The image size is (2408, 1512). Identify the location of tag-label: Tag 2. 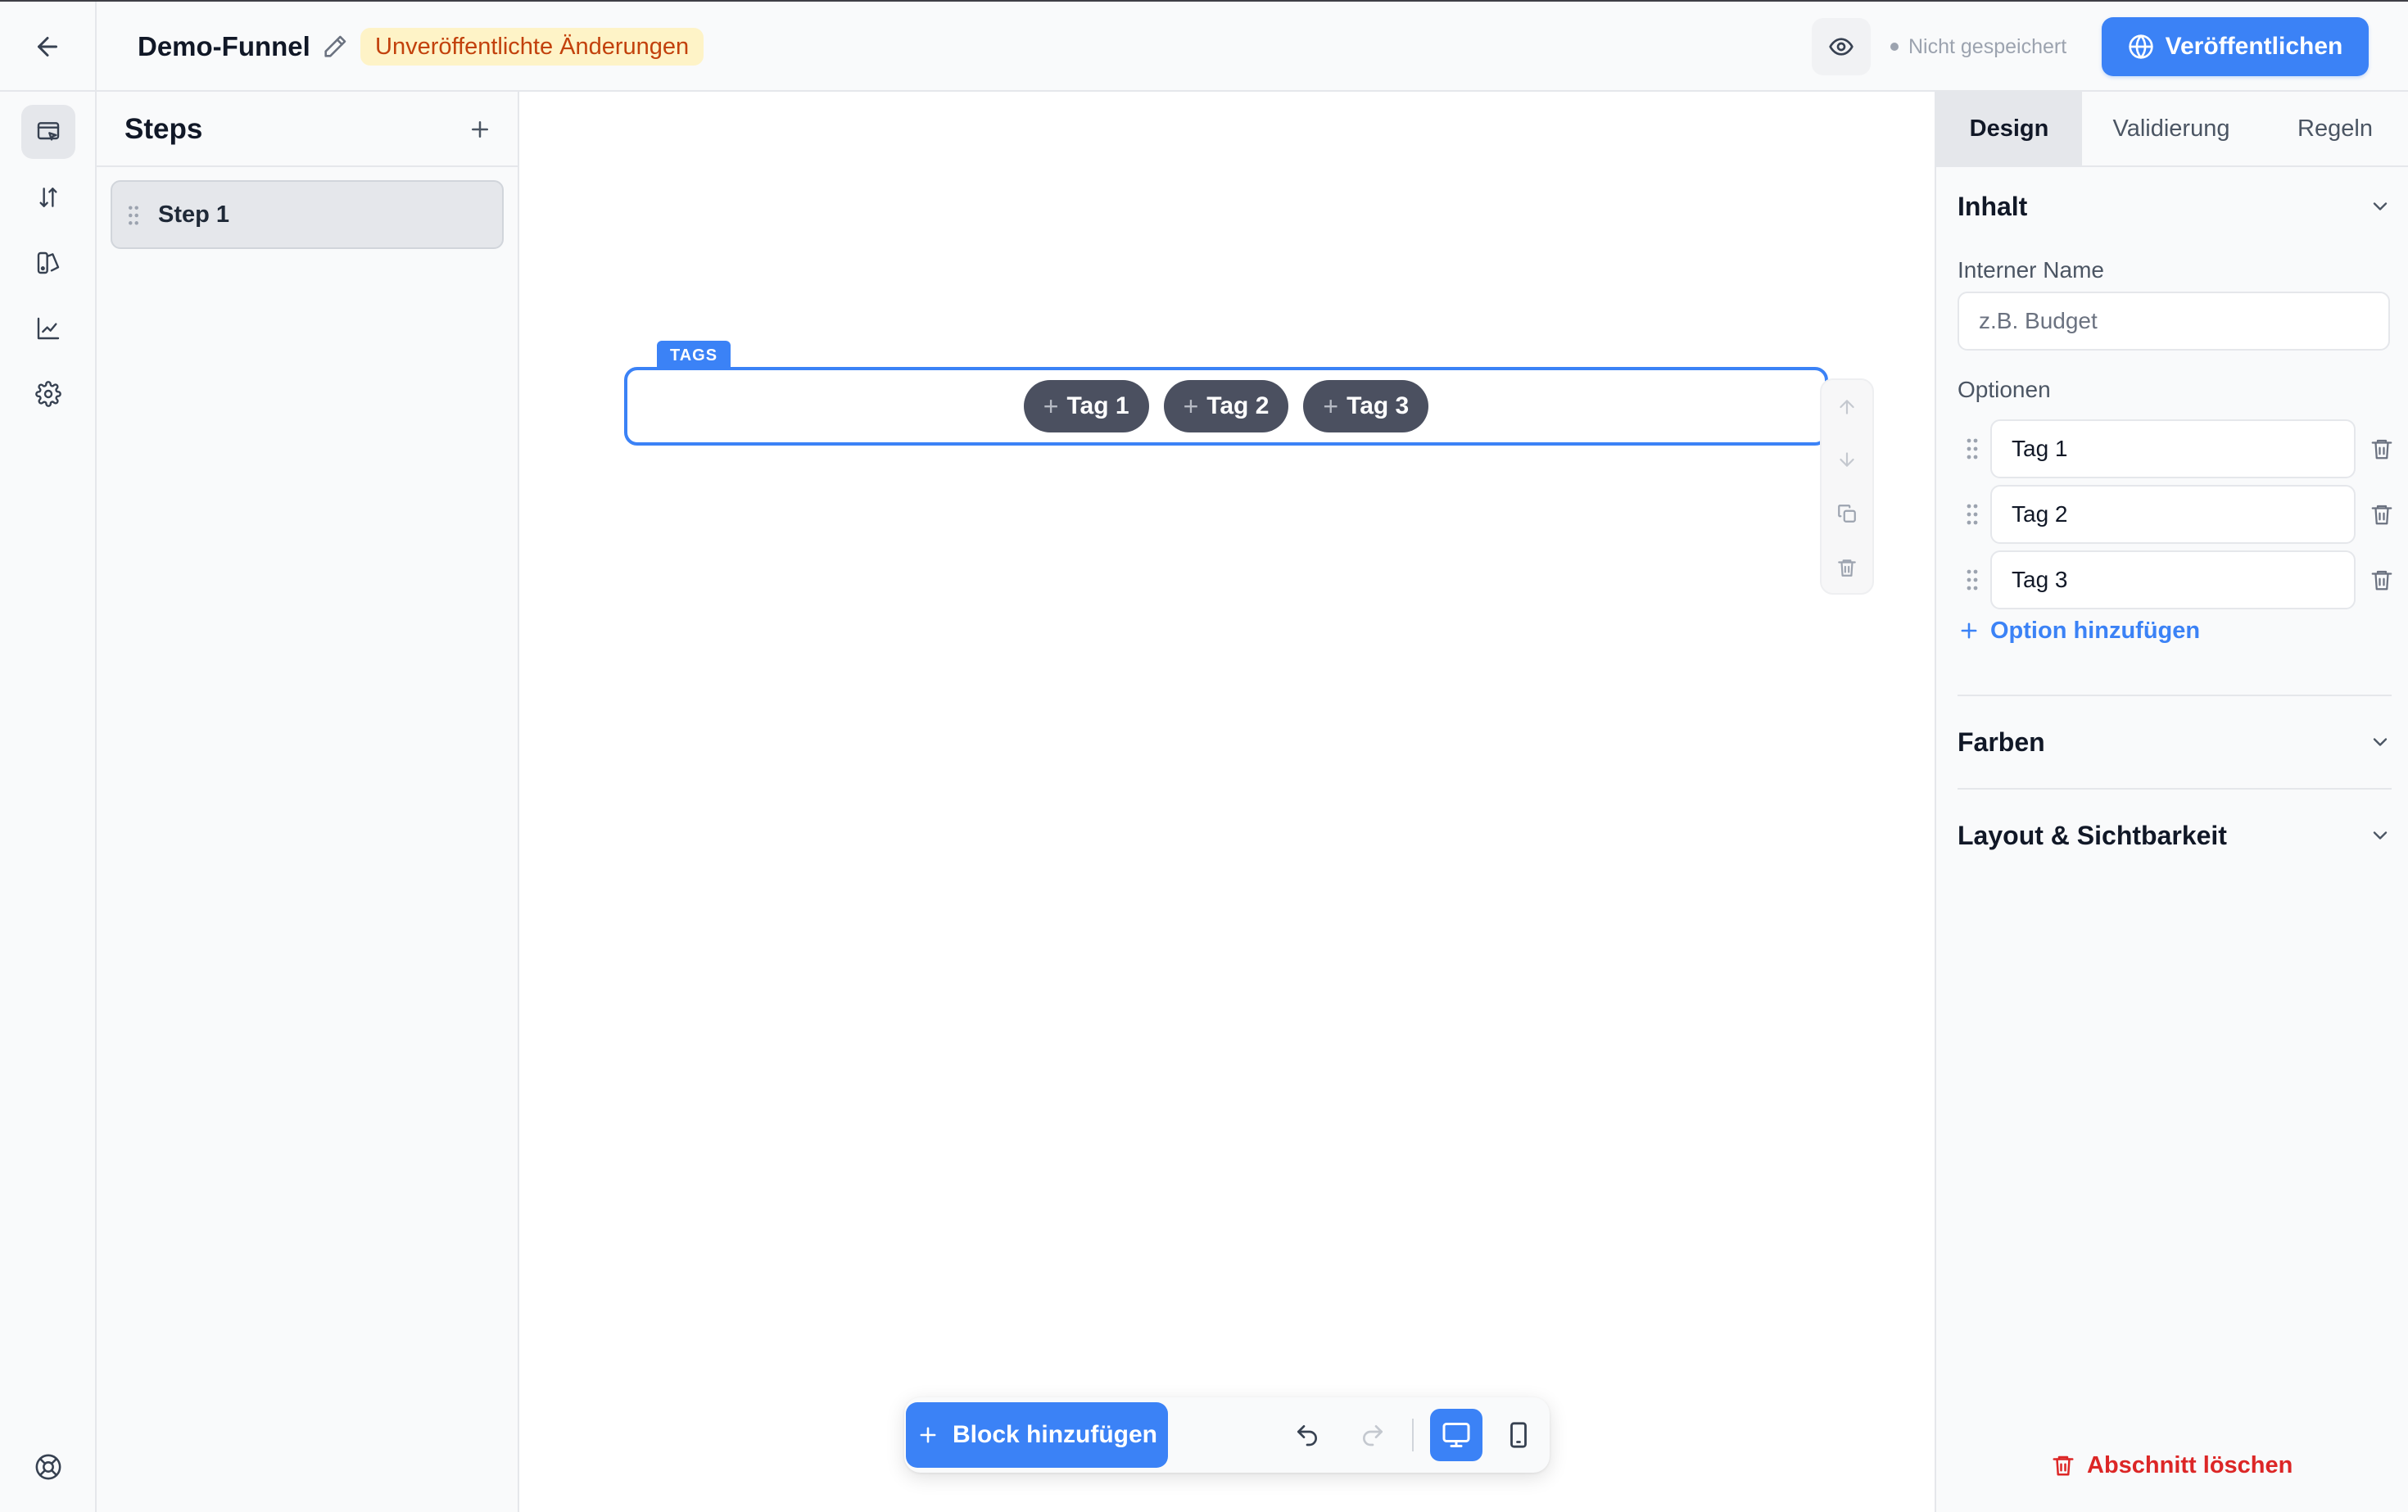
(1238, 405).